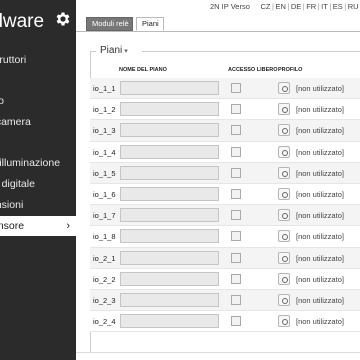  What do you see at coordinates (218, 31) in the screenshot?
I see `tab-divider` at bounding box center [218, 31].